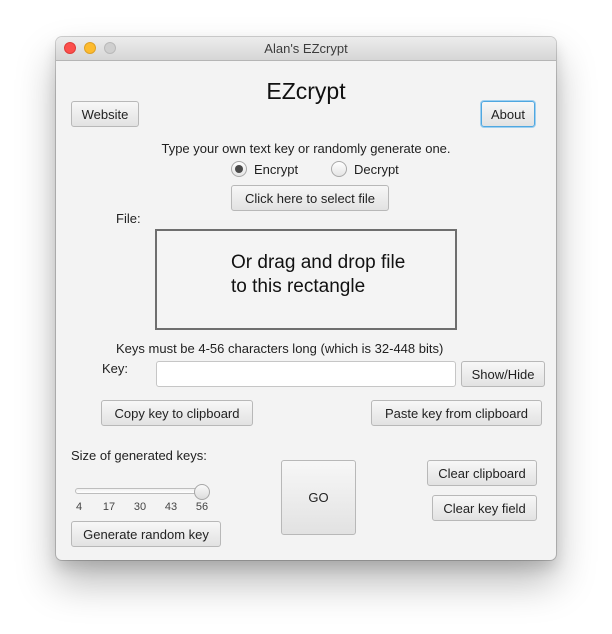 The image size is (612, 634). What do you see at coordinates (318, 497) in the screenshot?
I see `go-button: GO` at bounding box center [318, 497].